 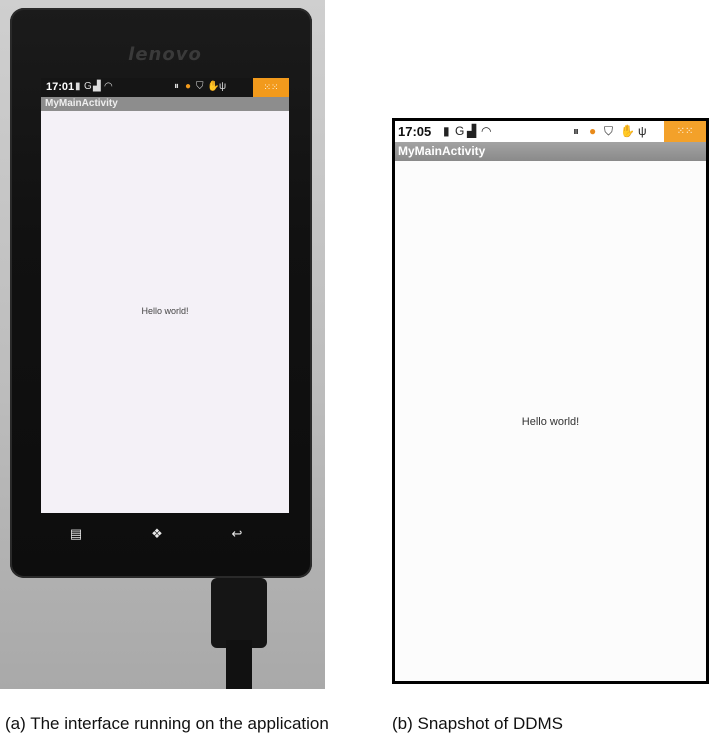 What do you see at coordinates (550, 131) in the screenshot?
I see `status-bar: 17:05 ▮ G ▟ ◠ ⏸ ● ⛉ ✋ ψ ⁙⁙` at bounding box center [550, 131].